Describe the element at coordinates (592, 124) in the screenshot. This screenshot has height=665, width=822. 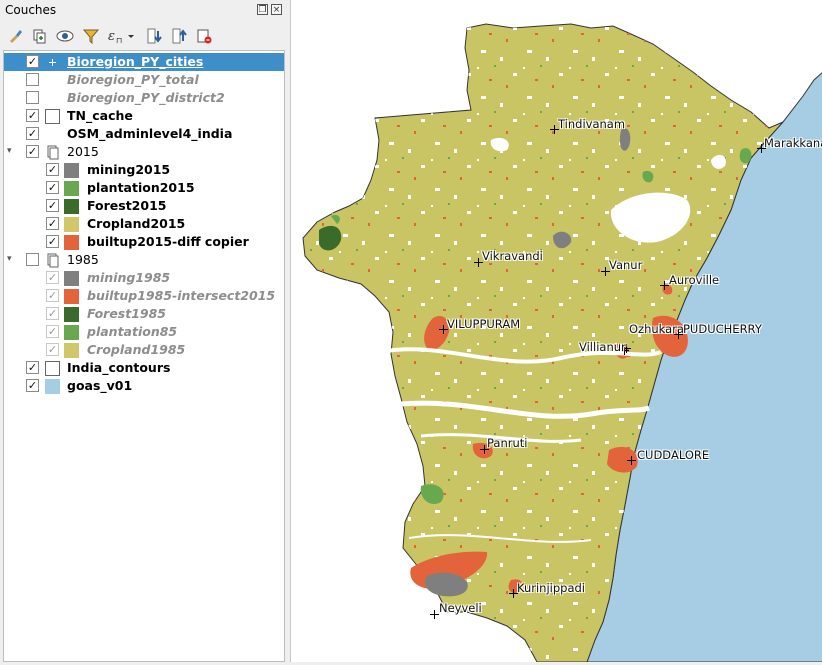
I see `city-label-tindivanam: Tindivanam` at that location.